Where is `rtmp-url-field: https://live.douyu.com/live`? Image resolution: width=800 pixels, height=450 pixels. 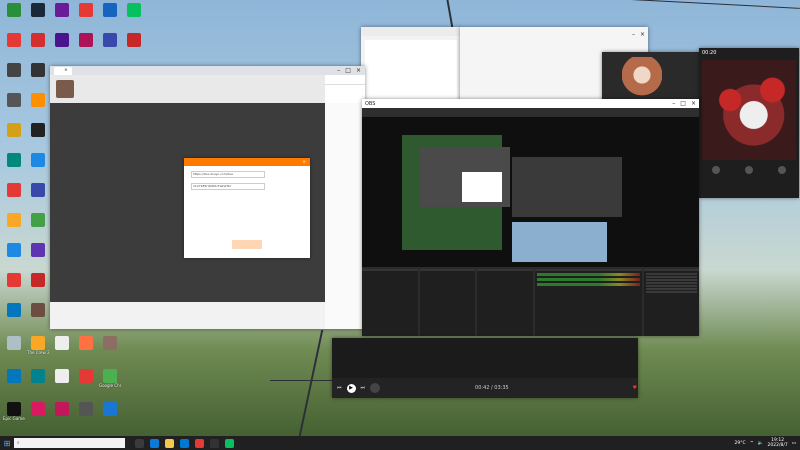 rtmp-url-field: https://live.douyu.com/live is located at coordinates (228, 174).